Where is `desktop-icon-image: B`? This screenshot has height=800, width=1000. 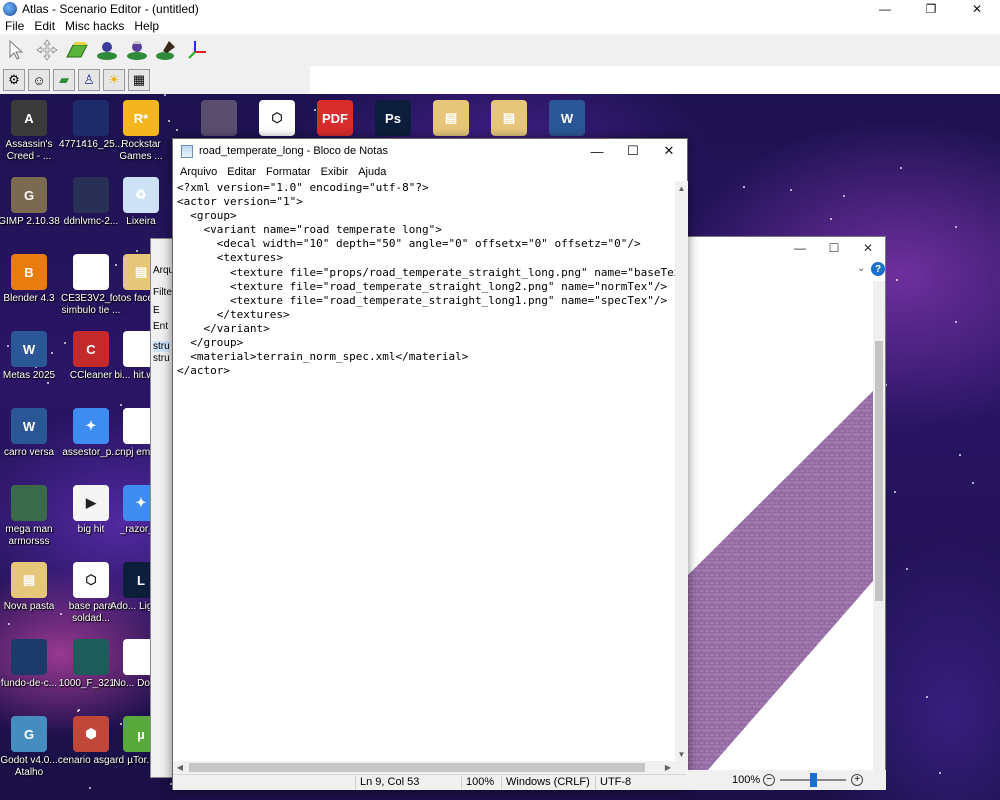
desktop-icon-image: B is located at coordinates (29, 272).